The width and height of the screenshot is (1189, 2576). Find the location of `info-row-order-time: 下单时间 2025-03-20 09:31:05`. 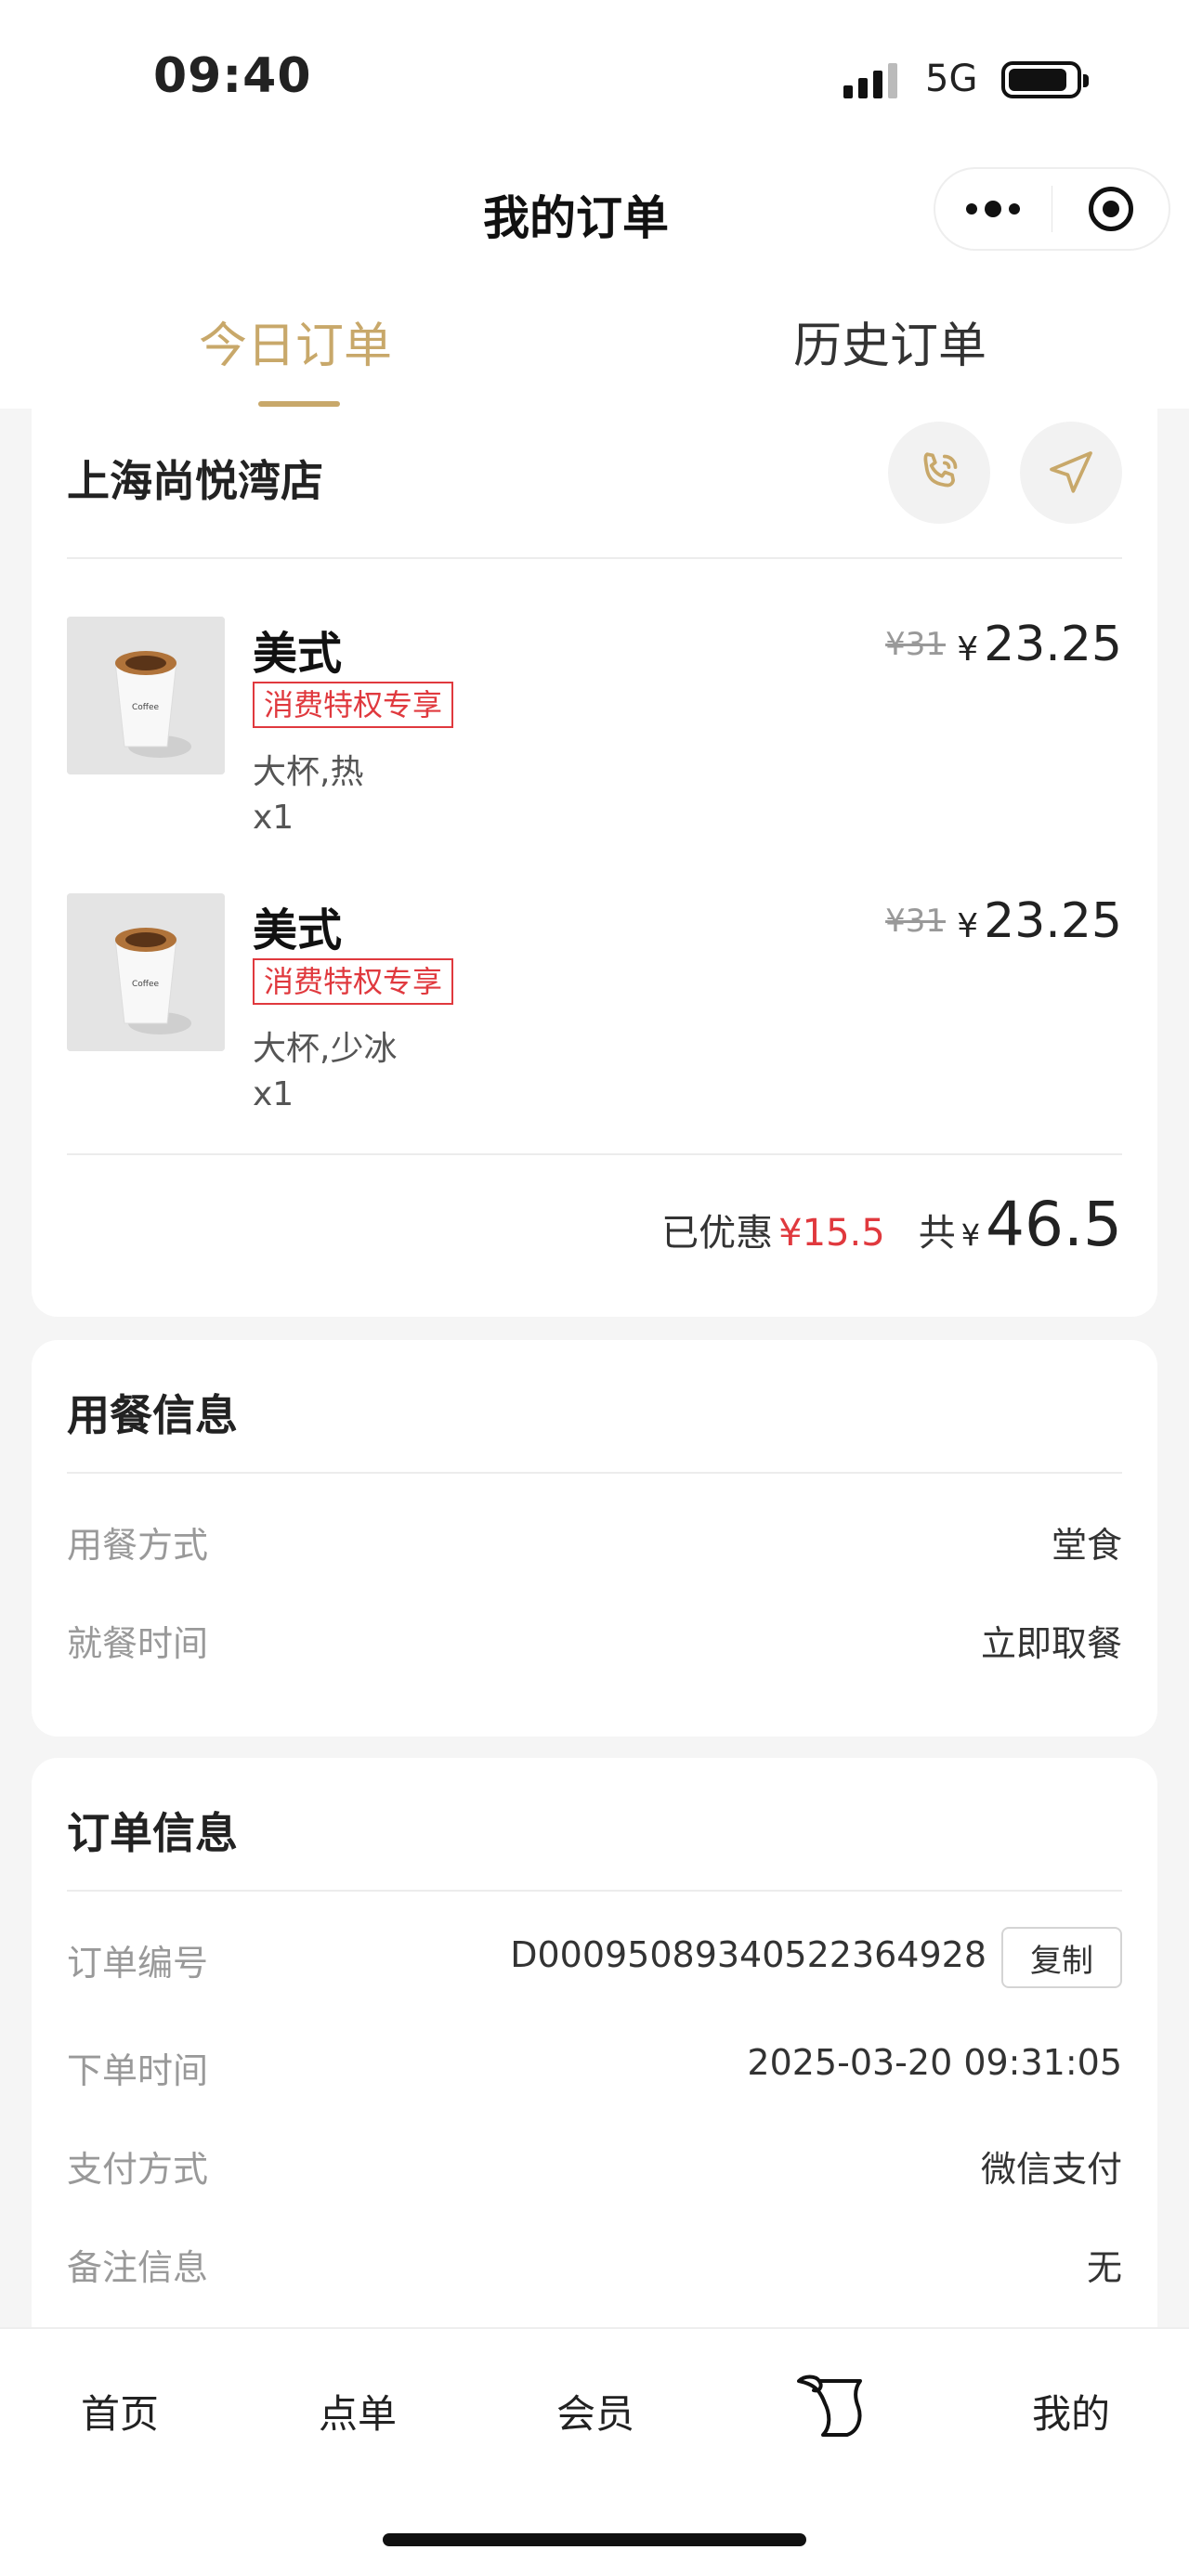

info-row-order-time: 下单时间 2025-03-20 09:31:05 is located at coordinates (594, 2070).